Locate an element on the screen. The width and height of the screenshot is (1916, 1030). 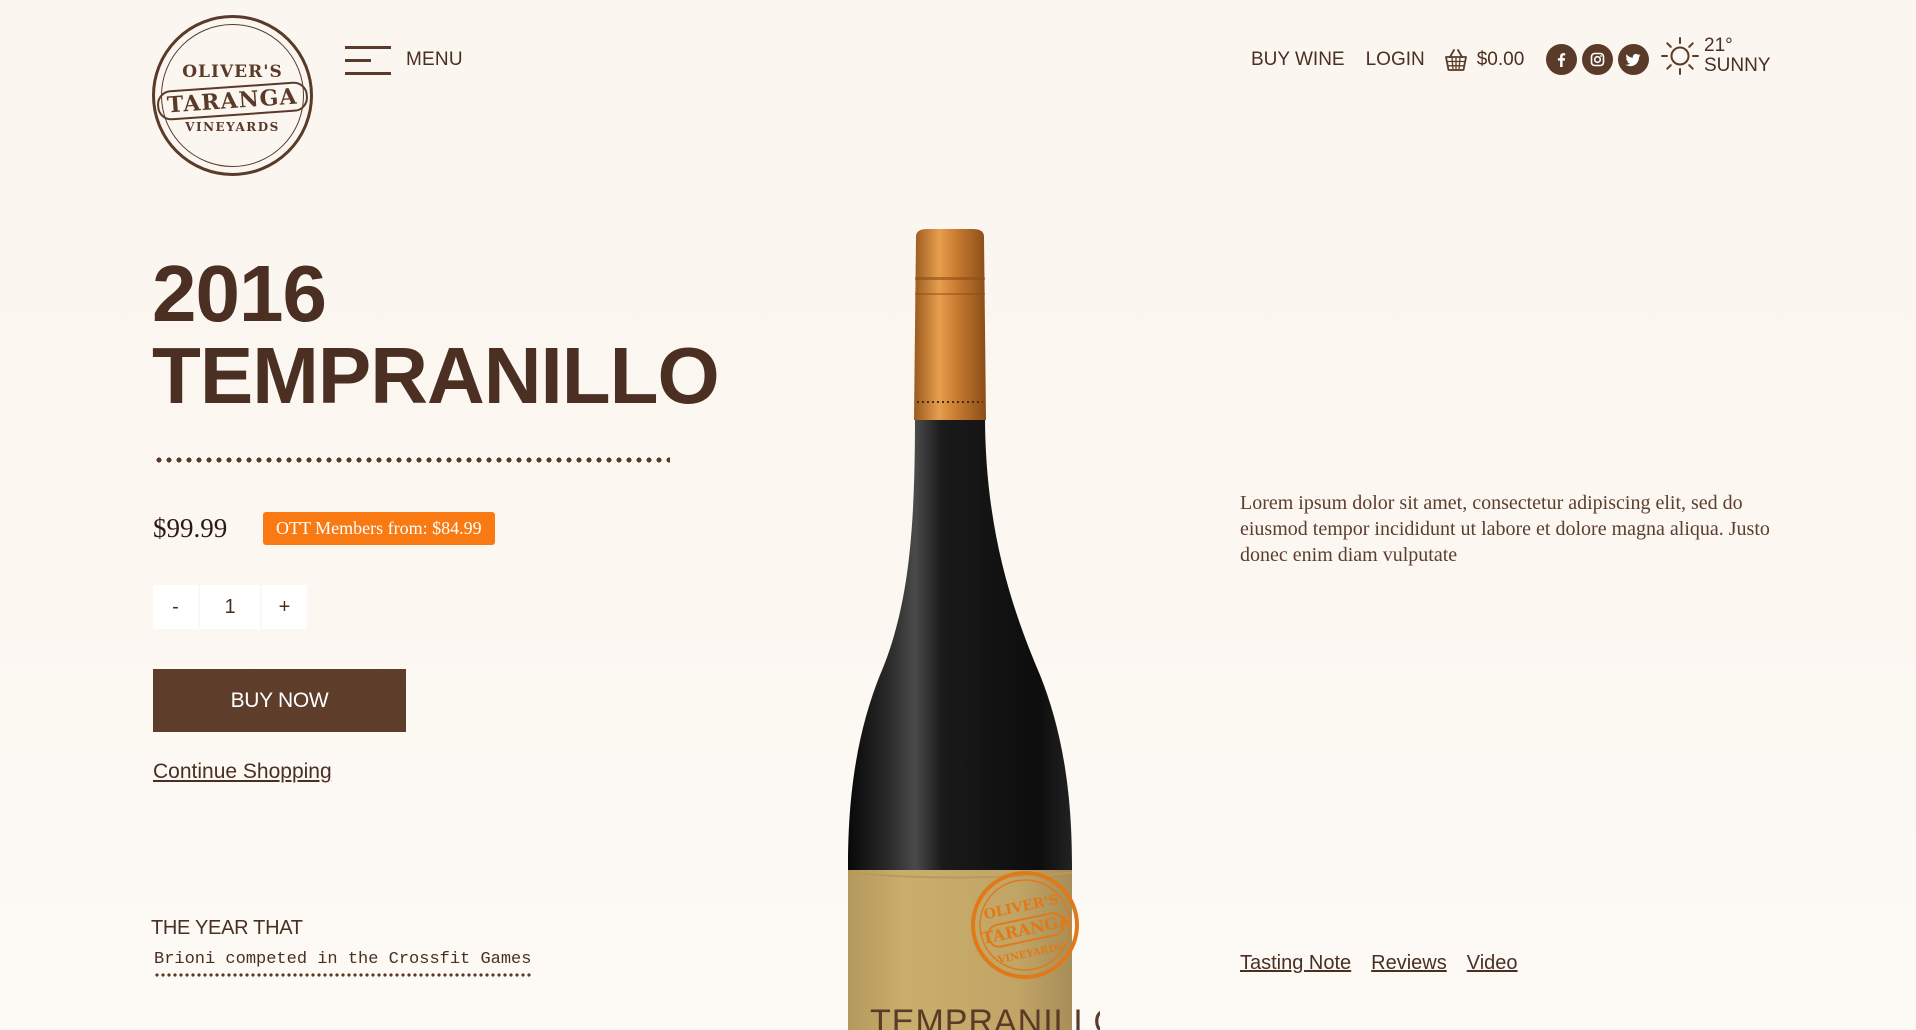
weather-widget: 21° SUNNY is located at coordinates (1715, 56).